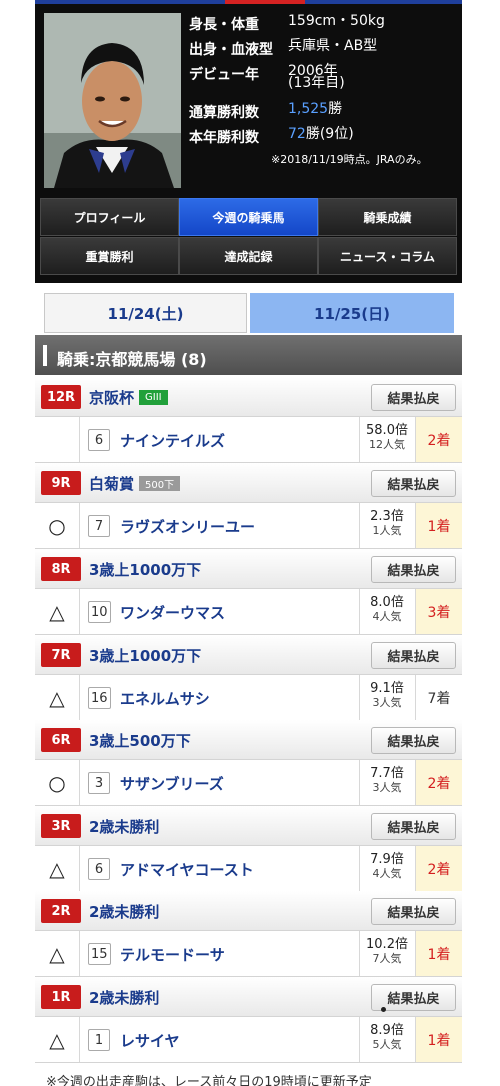 The image size is (500, 1086). Describe the element at coordinates (248, 483) in the screenshot. I see `race-header: 9R 白菊賞 500下 結果払戻` at that location.